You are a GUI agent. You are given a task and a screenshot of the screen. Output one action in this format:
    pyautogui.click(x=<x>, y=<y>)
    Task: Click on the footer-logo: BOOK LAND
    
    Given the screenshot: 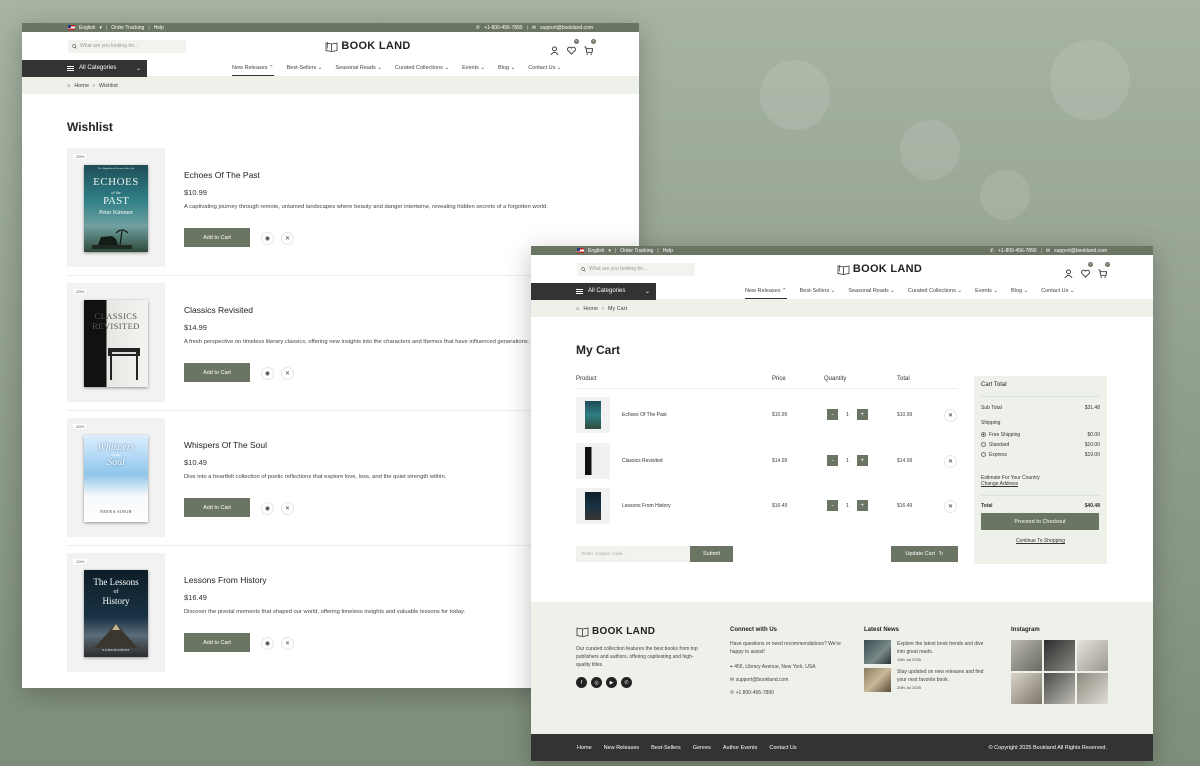 What is the action you would take?
    pyautogui.click(x=638, y=631)
    